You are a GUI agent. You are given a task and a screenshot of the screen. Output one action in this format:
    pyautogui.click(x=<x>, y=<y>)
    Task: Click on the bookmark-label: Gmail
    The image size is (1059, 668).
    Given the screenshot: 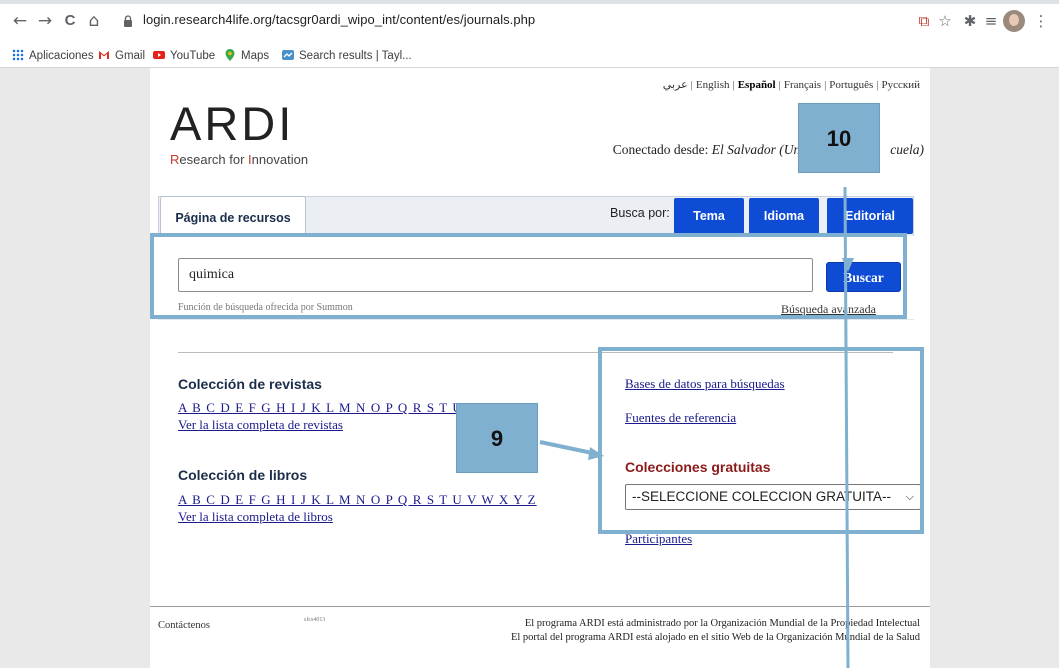 What is the action you would take?
    pyautogui.click(x=130, y=56)
    